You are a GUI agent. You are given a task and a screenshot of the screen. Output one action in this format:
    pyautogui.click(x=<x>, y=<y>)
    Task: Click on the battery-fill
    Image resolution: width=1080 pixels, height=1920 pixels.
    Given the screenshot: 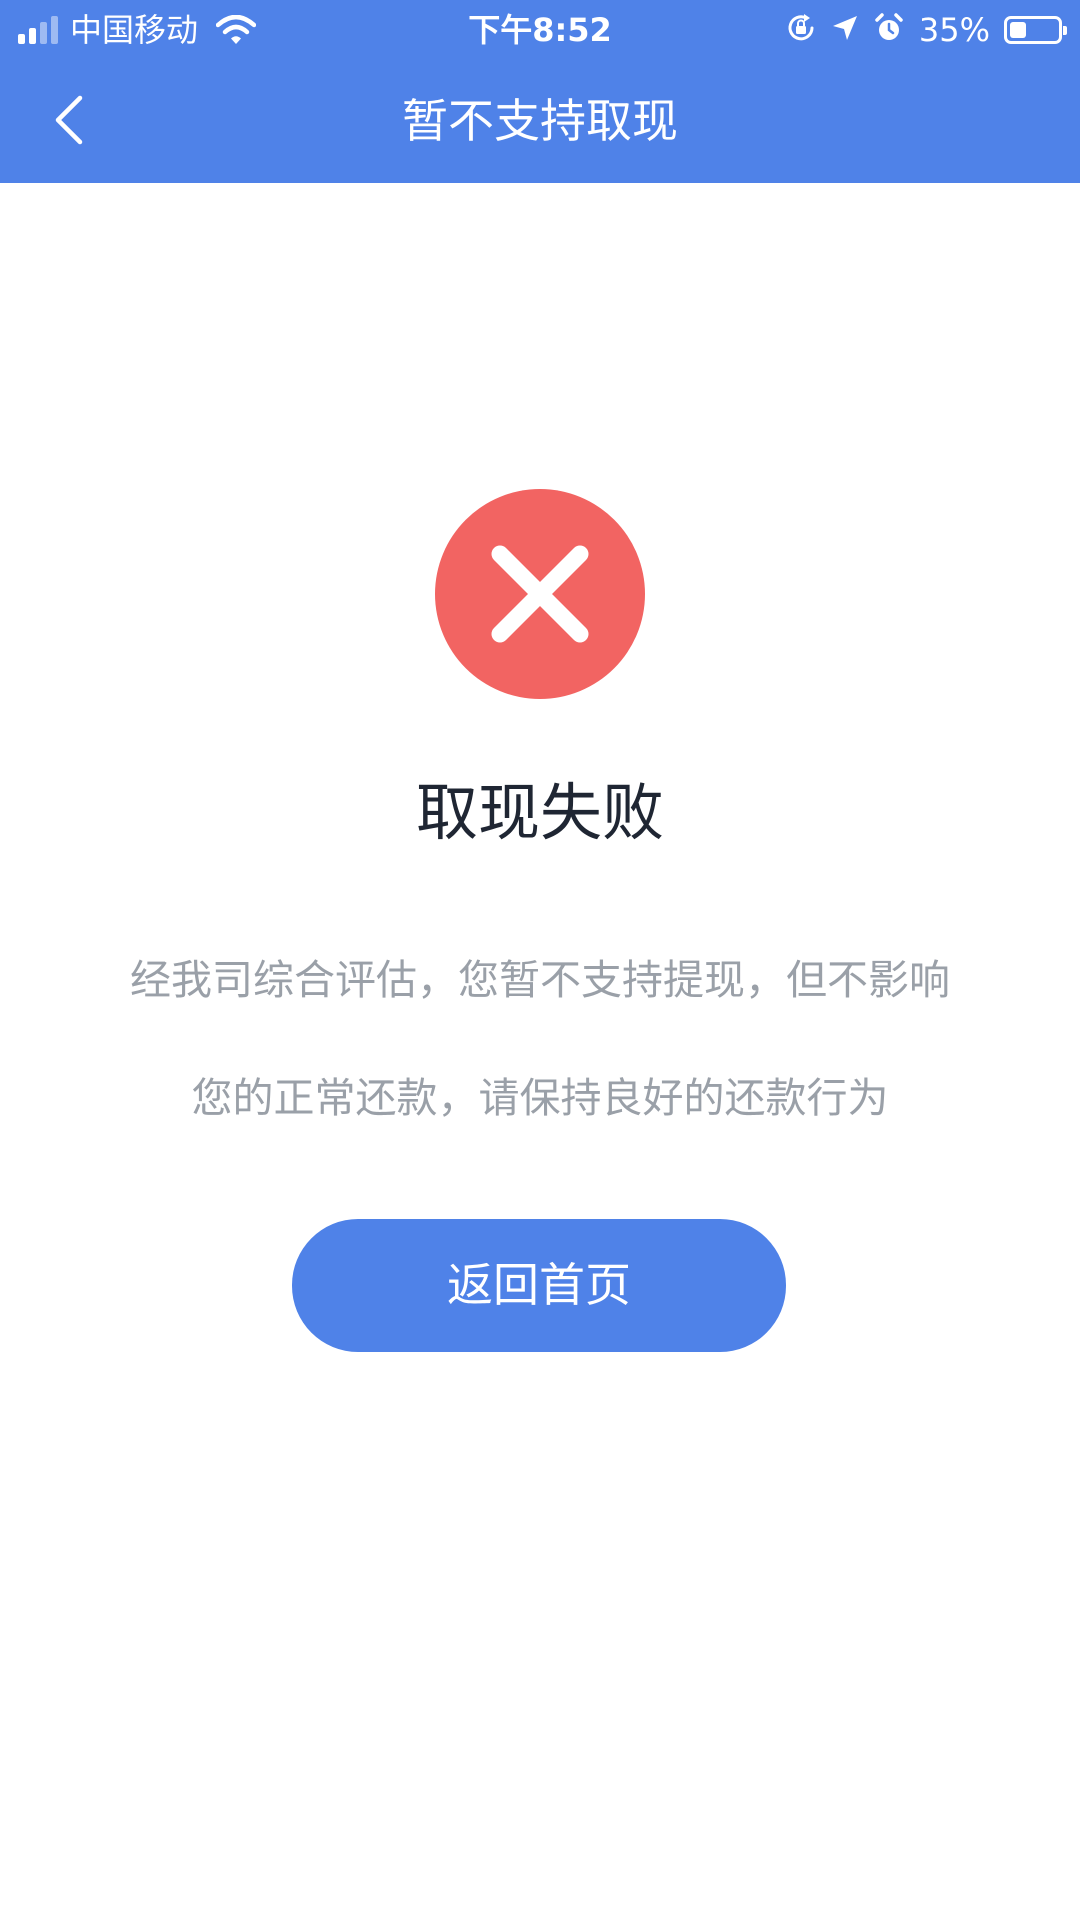 What is the action you would take?
    pyautogui.click(x=1018, y=30)
    